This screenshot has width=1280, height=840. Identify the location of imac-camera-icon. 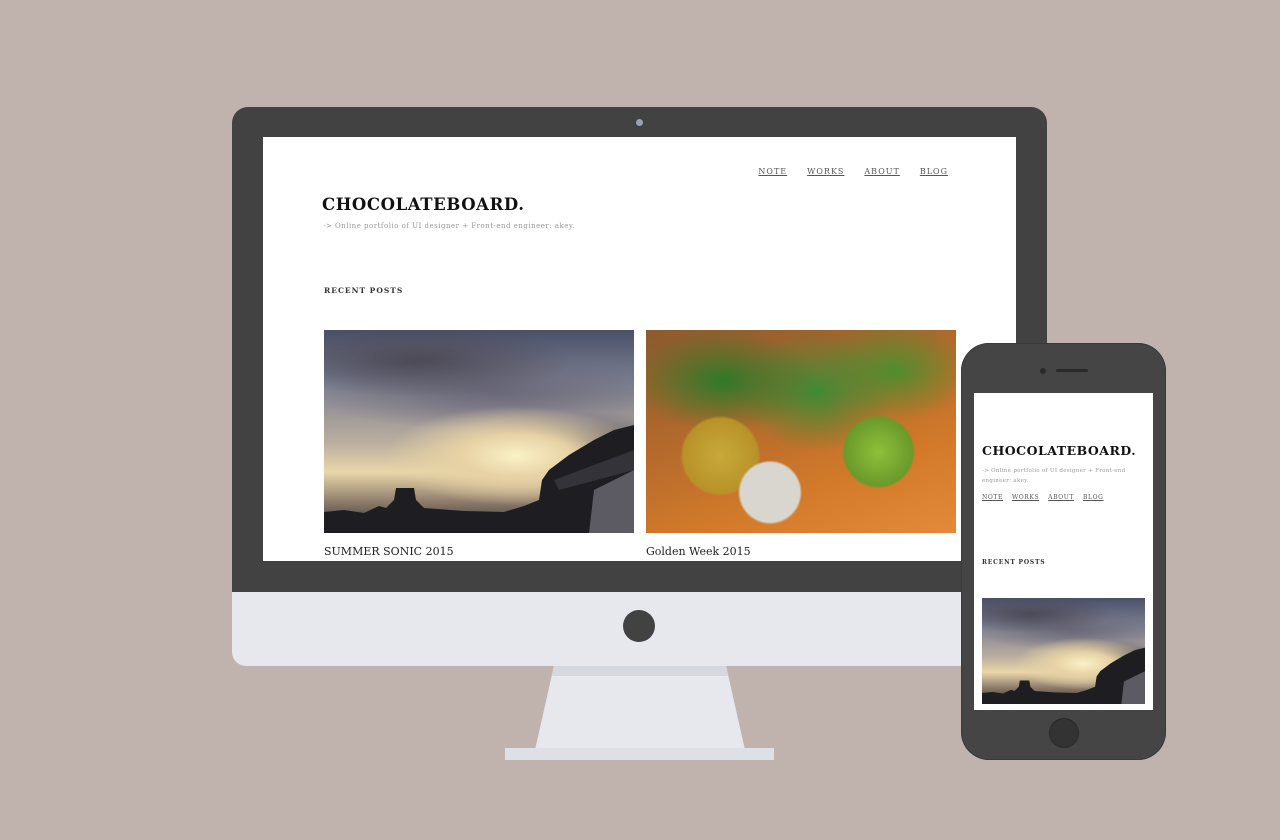
(639, 122).